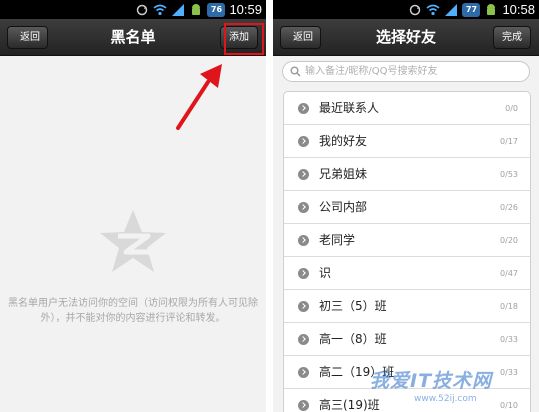  What do you see at coordinates (325, 273) in the screenshot?
I see `friend-group-name: 识` at bounding box center [325, 273].